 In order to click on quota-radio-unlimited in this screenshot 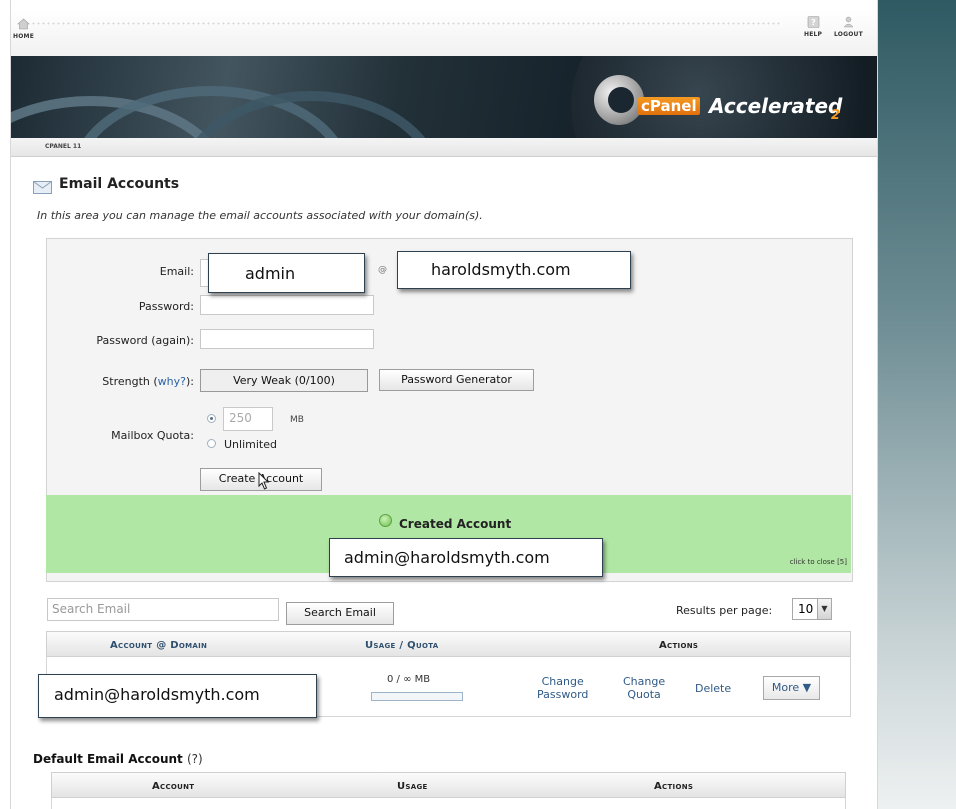, I will do `click(211, 443)`.